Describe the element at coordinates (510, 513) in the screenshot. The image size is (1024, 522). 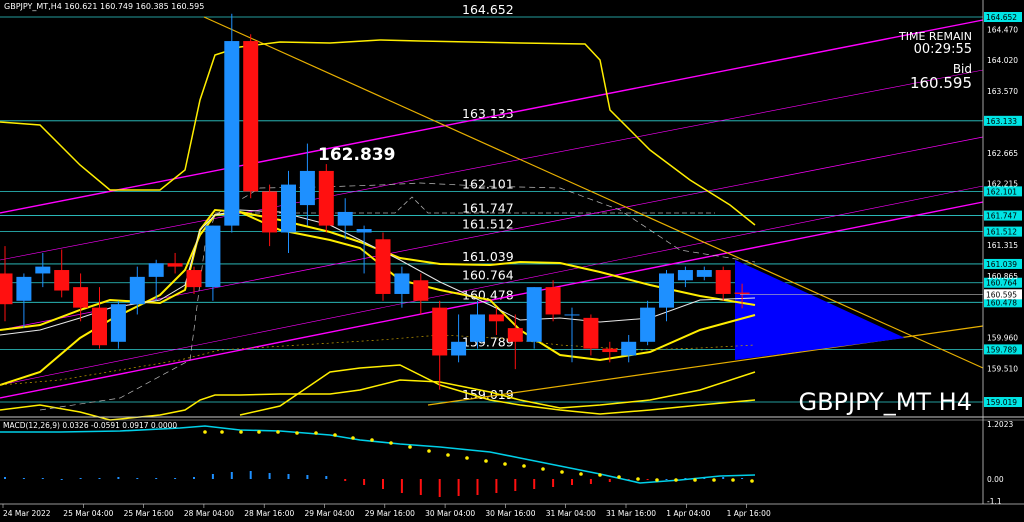
I see `time-axis-label: 30 Mar 16:00` at that location.